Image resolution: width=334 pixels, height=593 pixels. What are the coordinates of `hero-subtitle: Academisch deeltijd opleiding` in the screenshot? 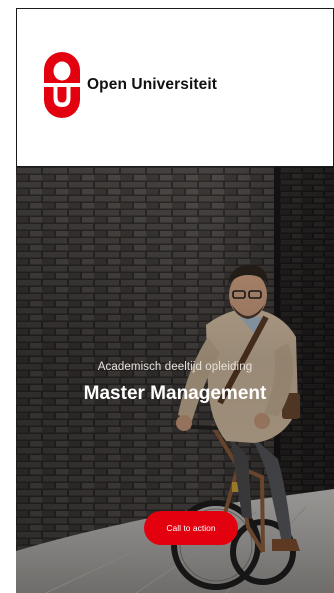 It's located at (175, 367).